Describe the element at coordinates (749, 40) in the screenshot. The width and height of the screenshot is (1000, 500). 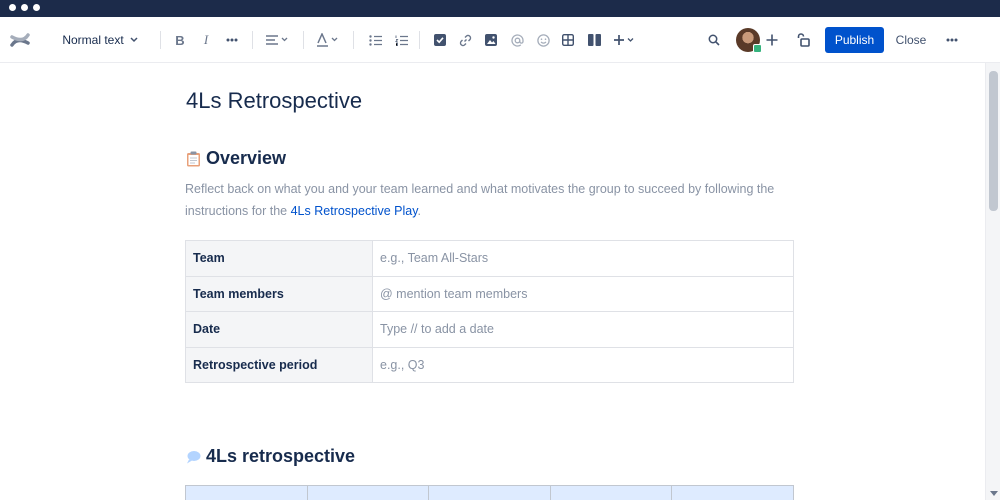
I see `user-avatar` at that location.